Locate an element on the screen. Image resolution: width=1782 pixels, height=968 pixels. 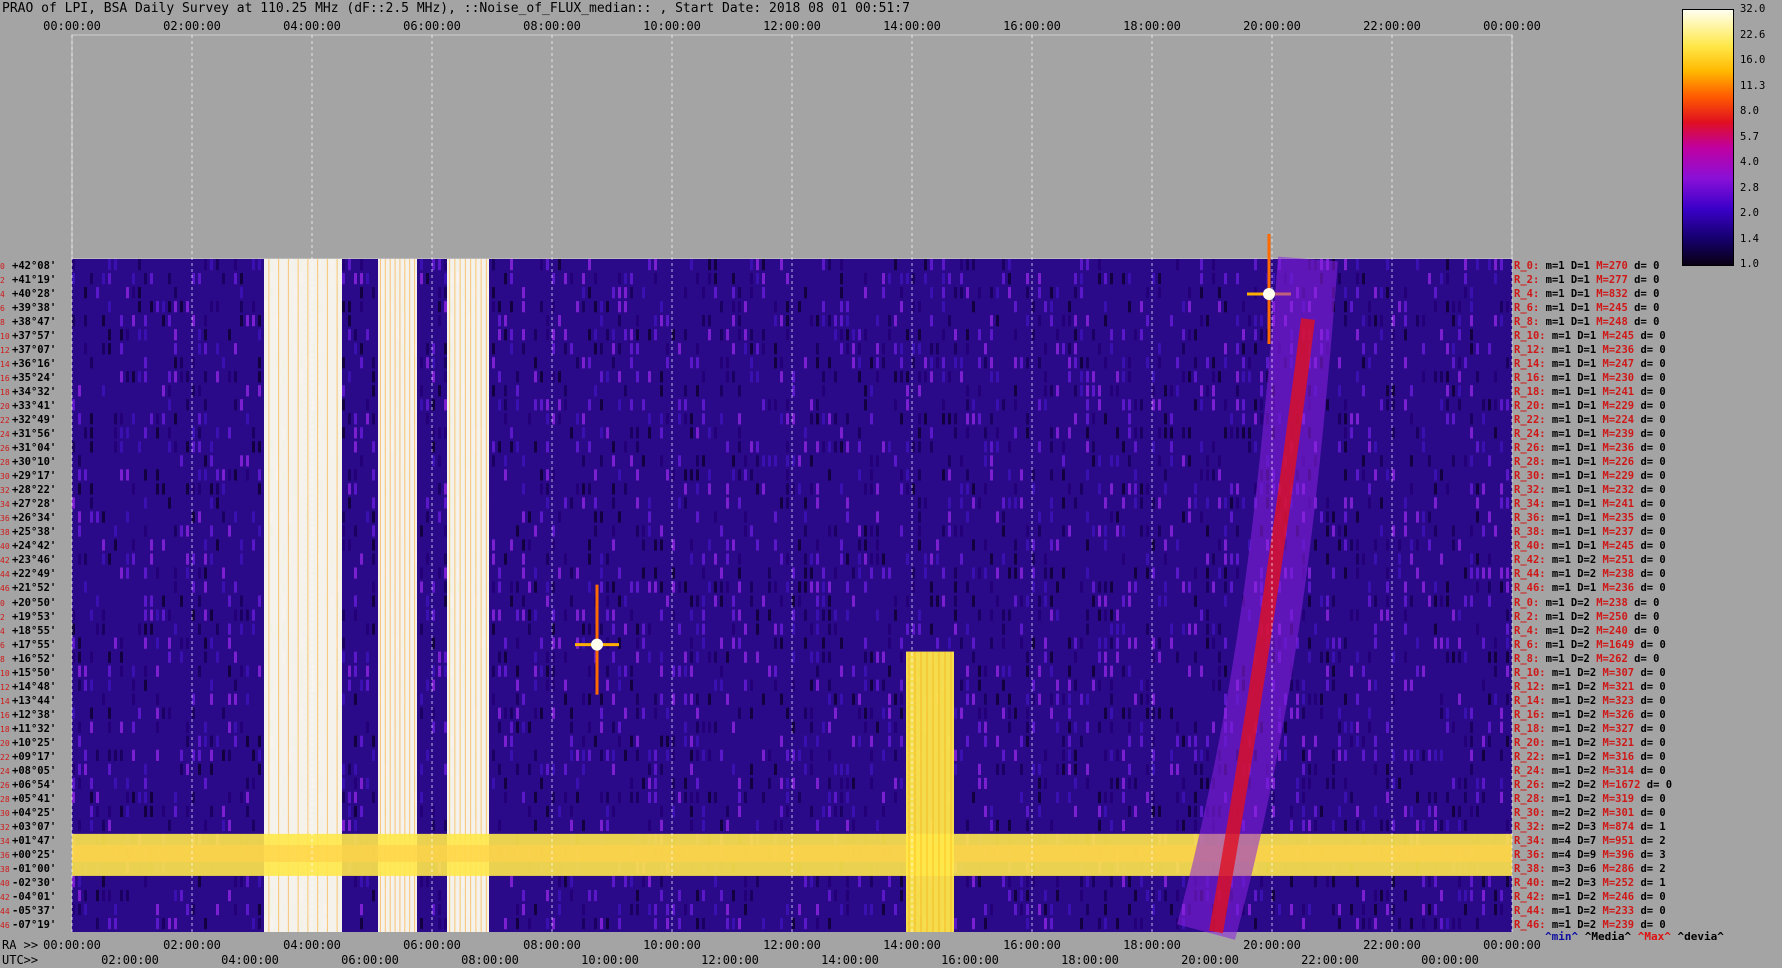
stats-cell: M=951 is located at coordinates (1615, 840).